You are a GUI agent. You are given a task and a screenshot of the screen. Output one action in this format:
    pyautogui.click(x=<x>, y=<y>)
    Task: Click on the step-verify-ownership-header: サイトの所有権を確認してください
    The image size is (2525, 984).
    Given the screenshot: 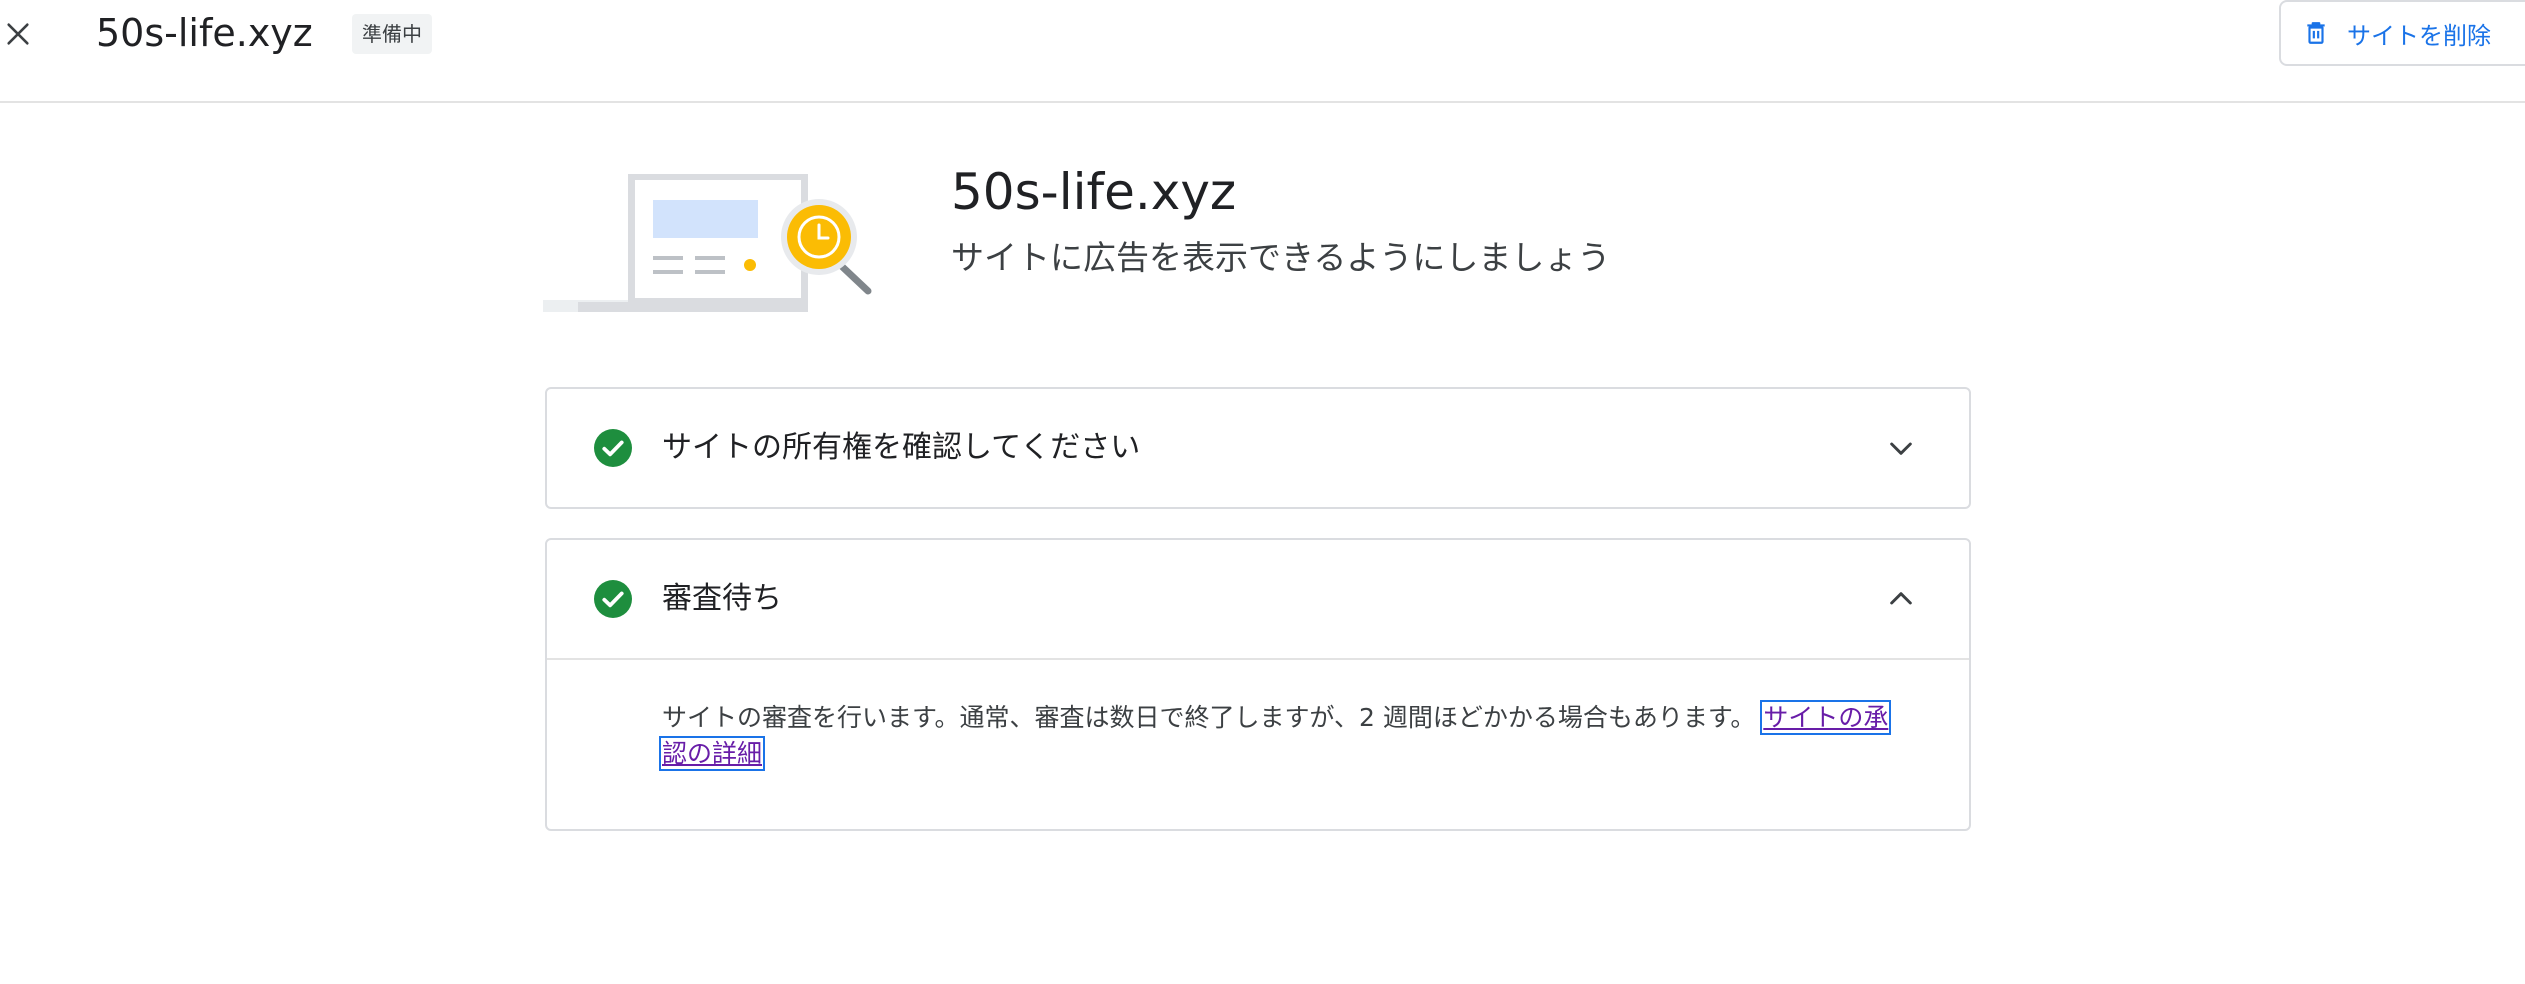 What is the action you would take?
    pyautogui.click(x=1258, y=448)
    